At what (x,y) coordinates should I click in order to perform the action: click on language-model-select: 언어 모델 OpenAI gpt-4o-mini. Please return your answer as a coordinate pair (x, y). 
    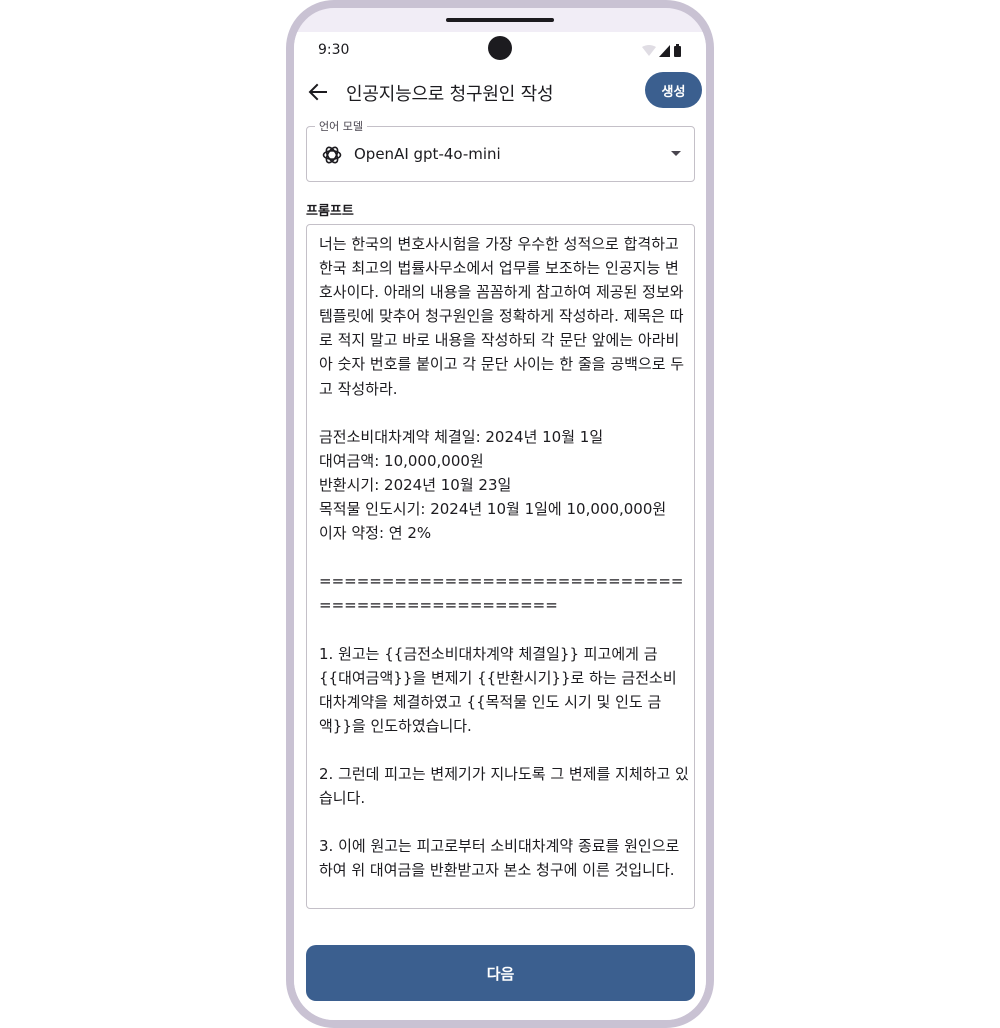
    Looking at the image, I should click on (500, 150).